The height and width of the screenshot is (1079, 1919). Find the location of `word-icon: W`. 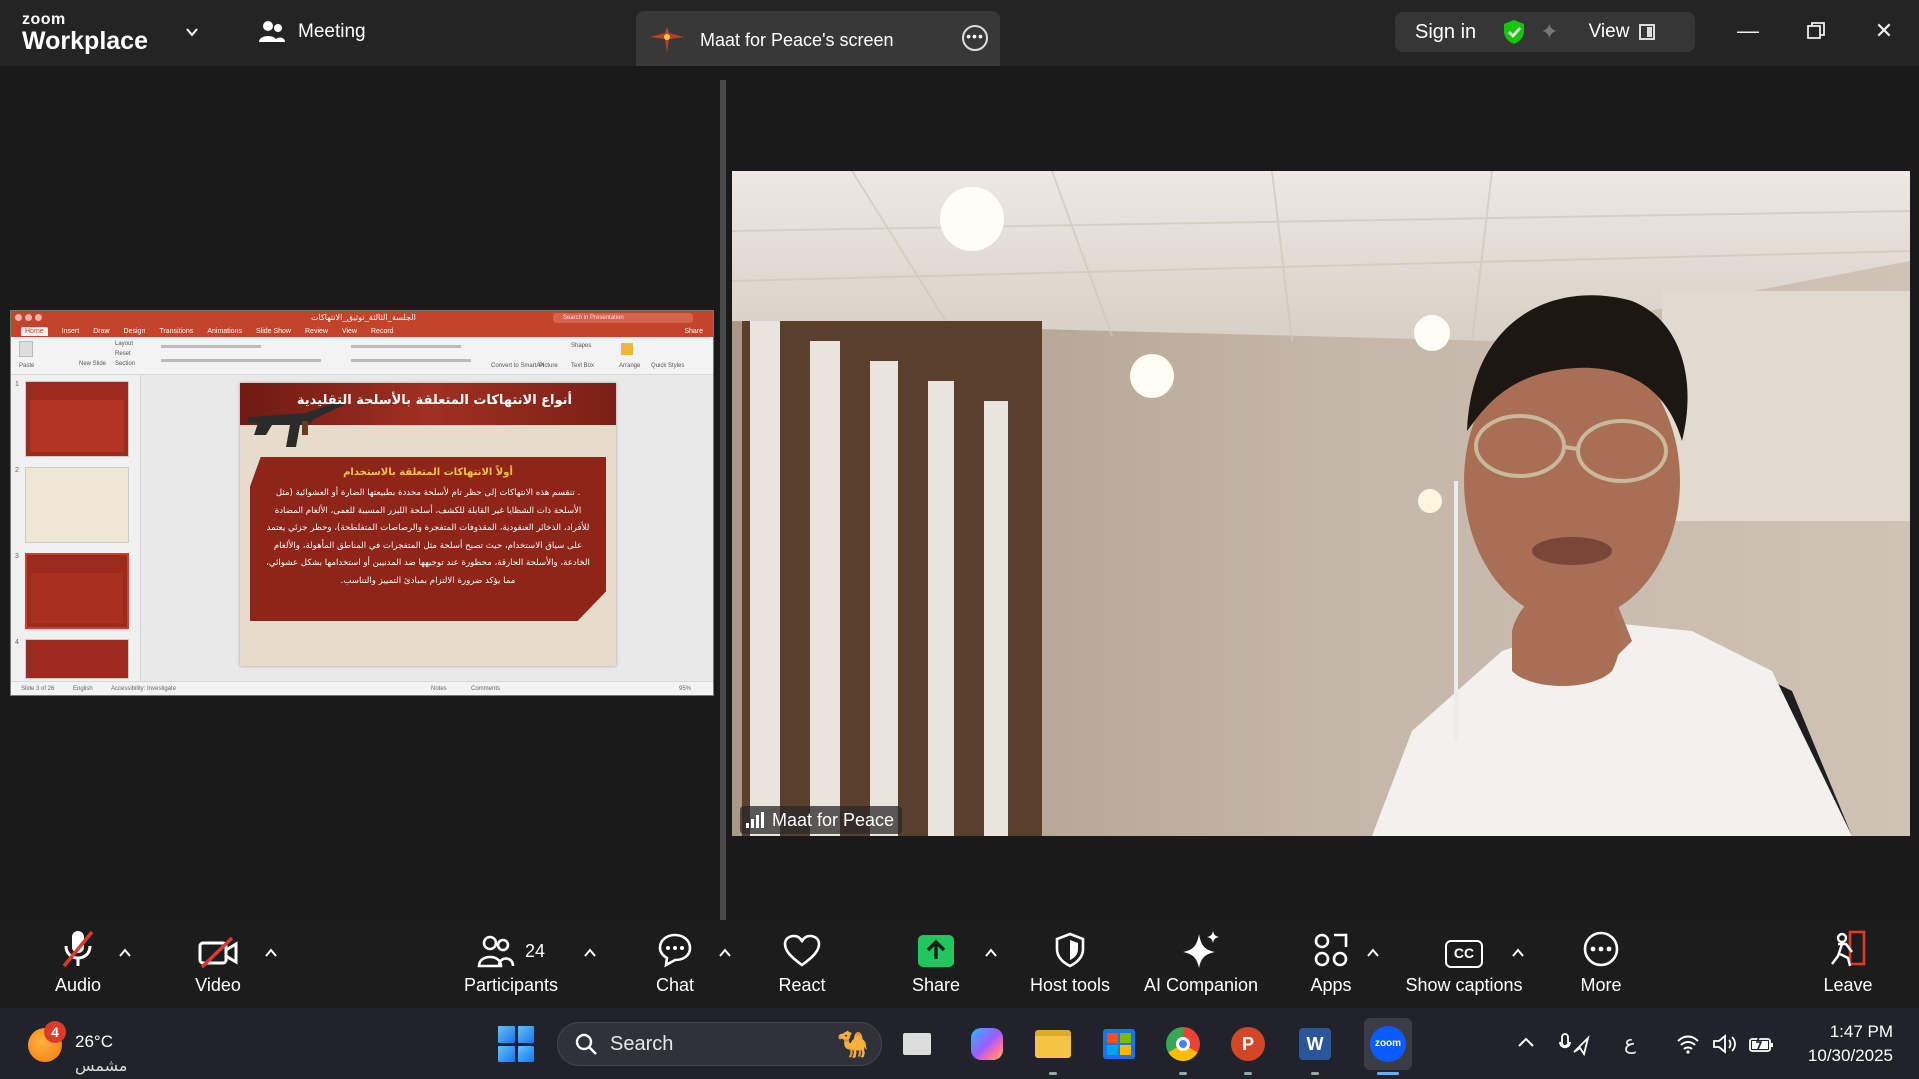

word-icon: W is located at coordinates (1315, 1044).